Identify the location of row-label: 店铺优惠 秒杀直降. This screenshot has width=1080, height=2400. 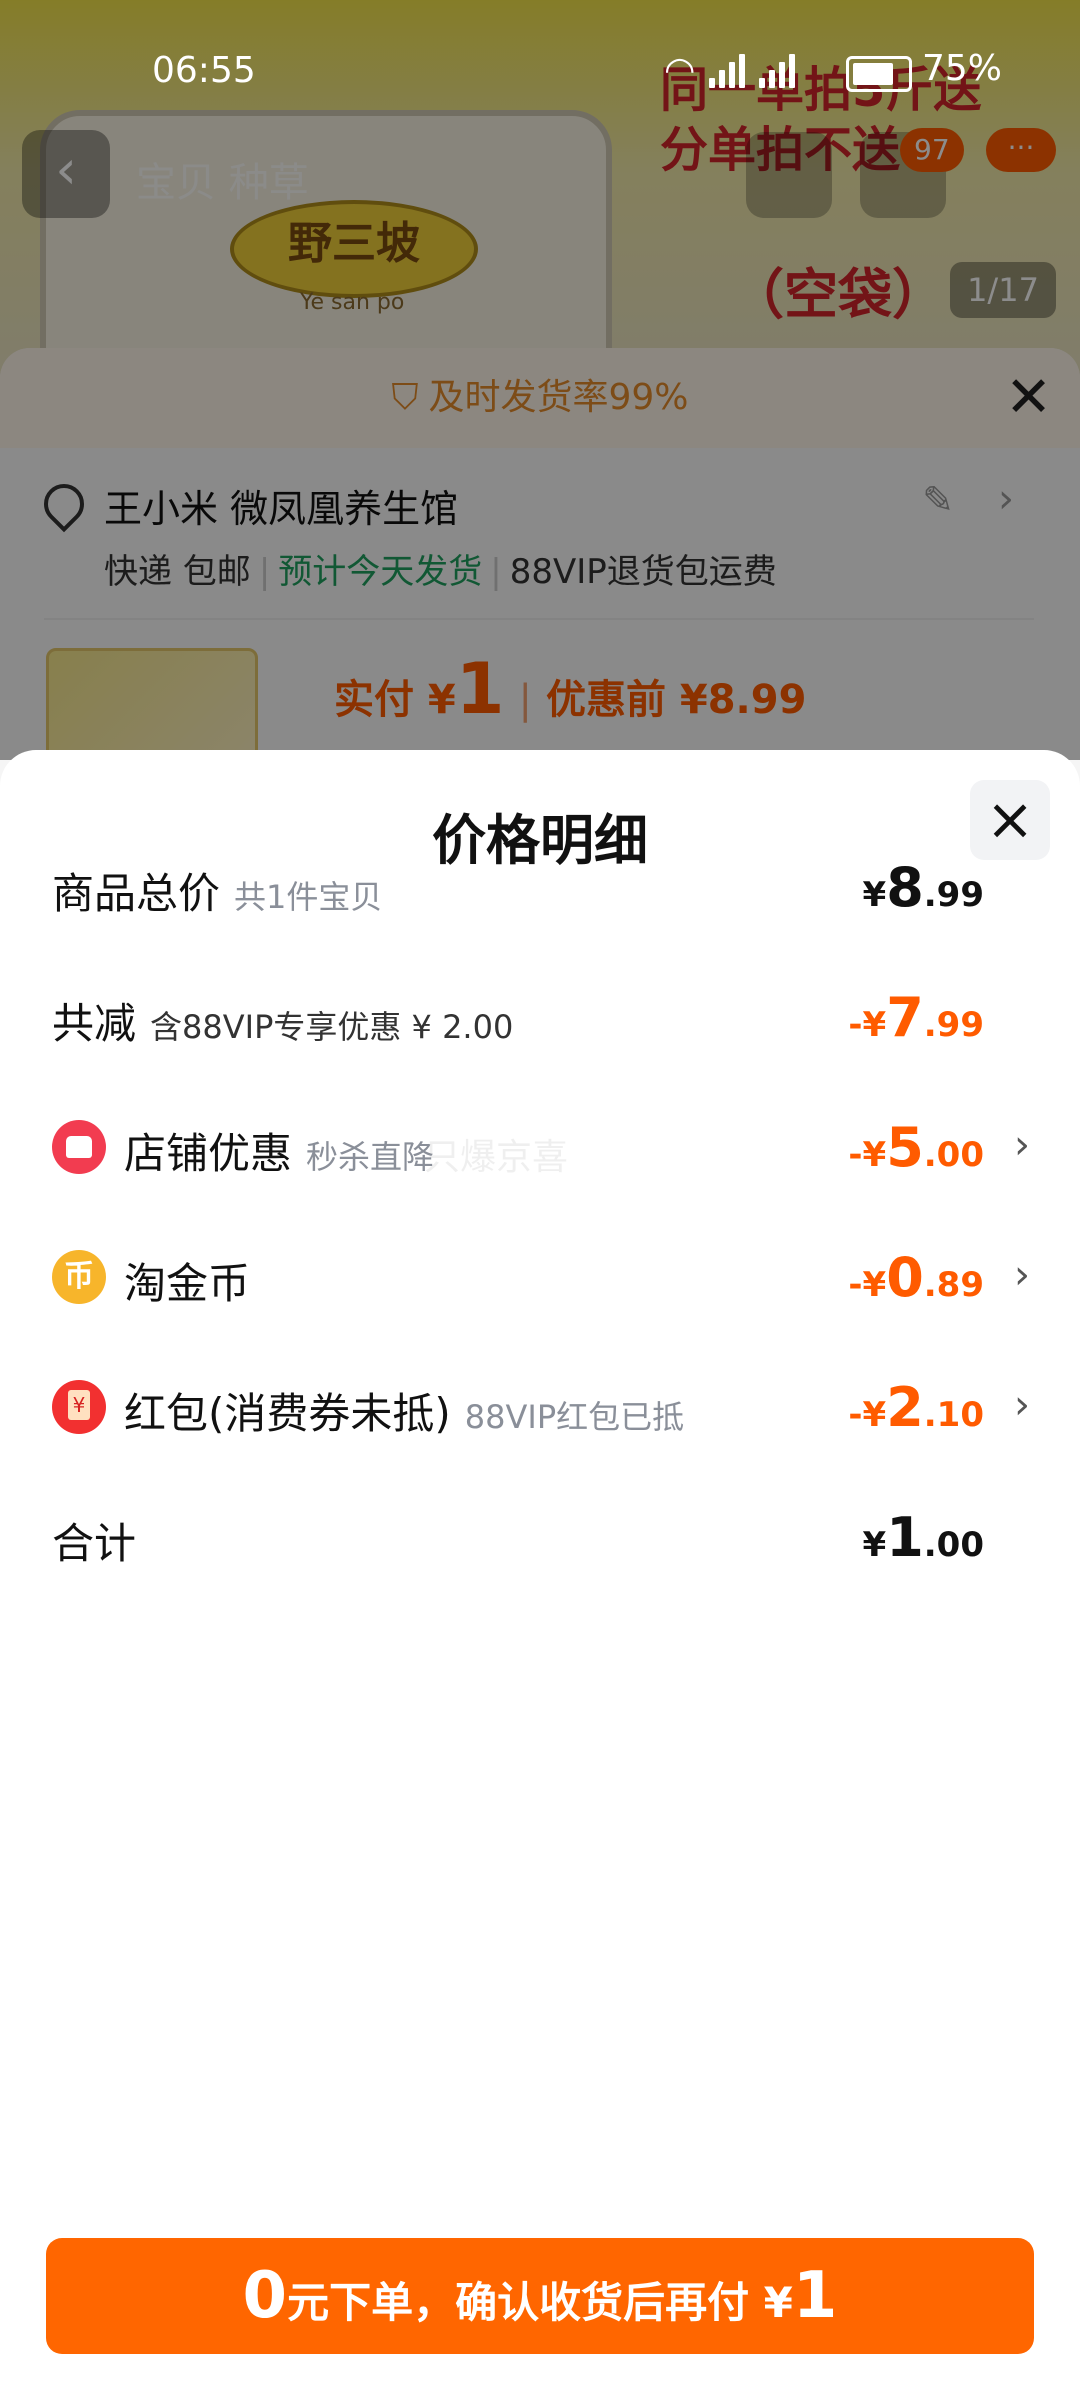
(279, 1153).